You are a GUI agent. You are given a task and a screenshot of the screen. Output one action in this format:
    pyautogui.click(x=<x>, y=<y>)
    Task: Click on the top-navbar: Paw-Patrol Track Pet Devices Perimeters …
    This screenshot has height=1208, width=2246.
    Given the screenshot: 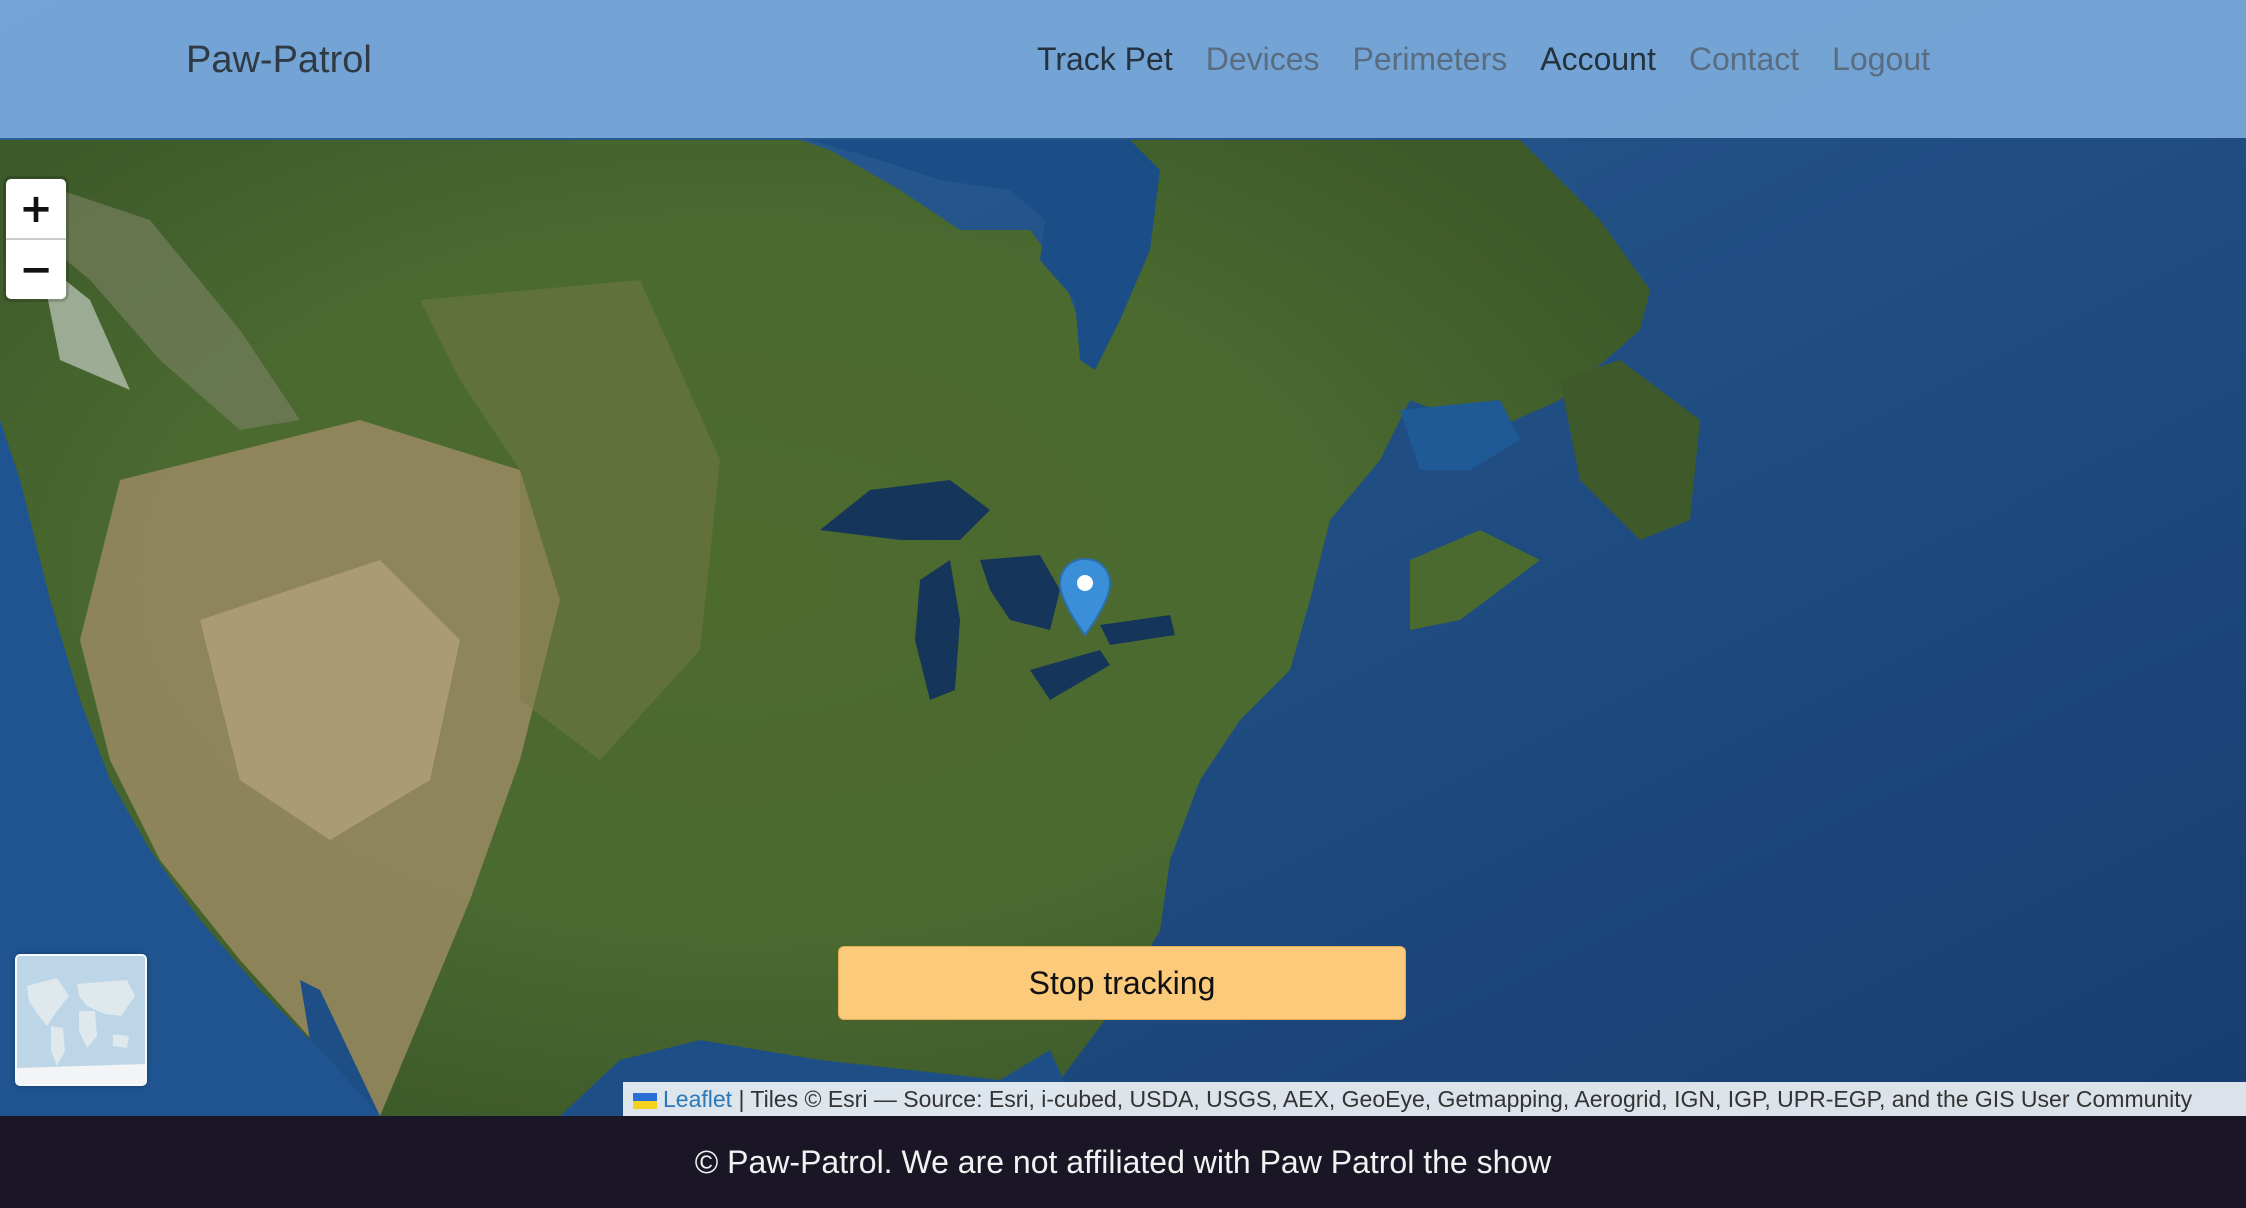 What is the action you would take?
    pyautogui.click(x=1123, y=69)
    